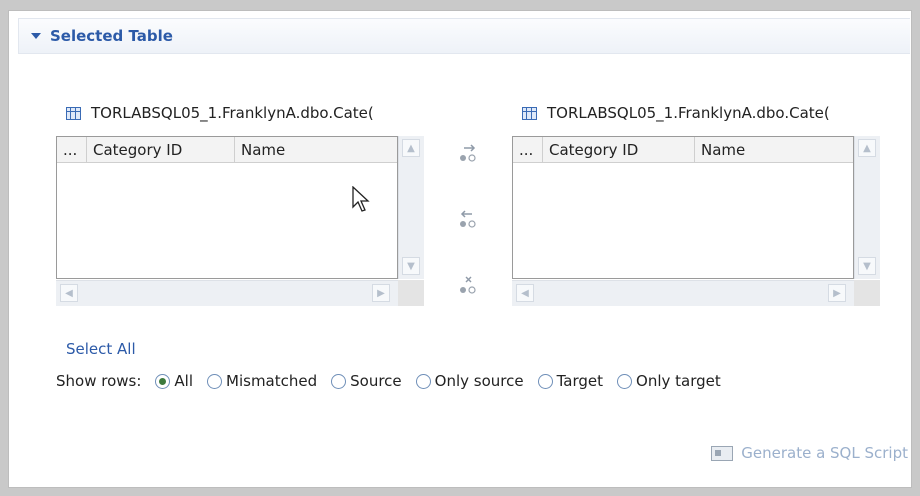  I want to click on left-table-header: ... Category ID Name, so click(227, 150).